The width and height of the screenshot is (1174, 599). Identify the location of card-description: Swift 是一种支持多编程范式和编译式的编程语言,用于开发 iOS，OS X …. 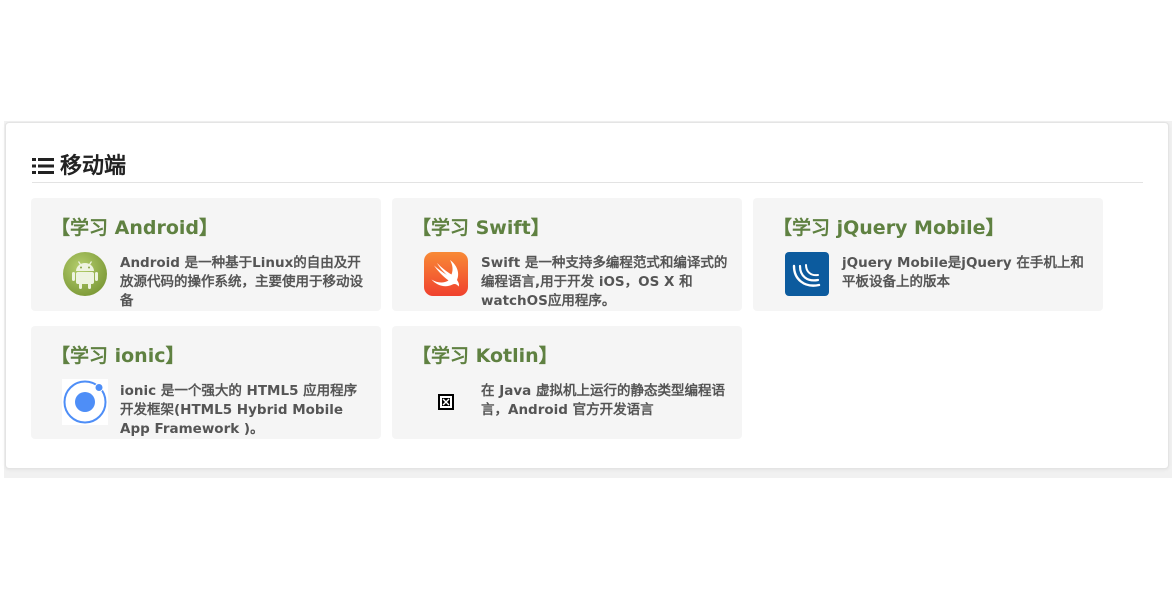
(604, 282).